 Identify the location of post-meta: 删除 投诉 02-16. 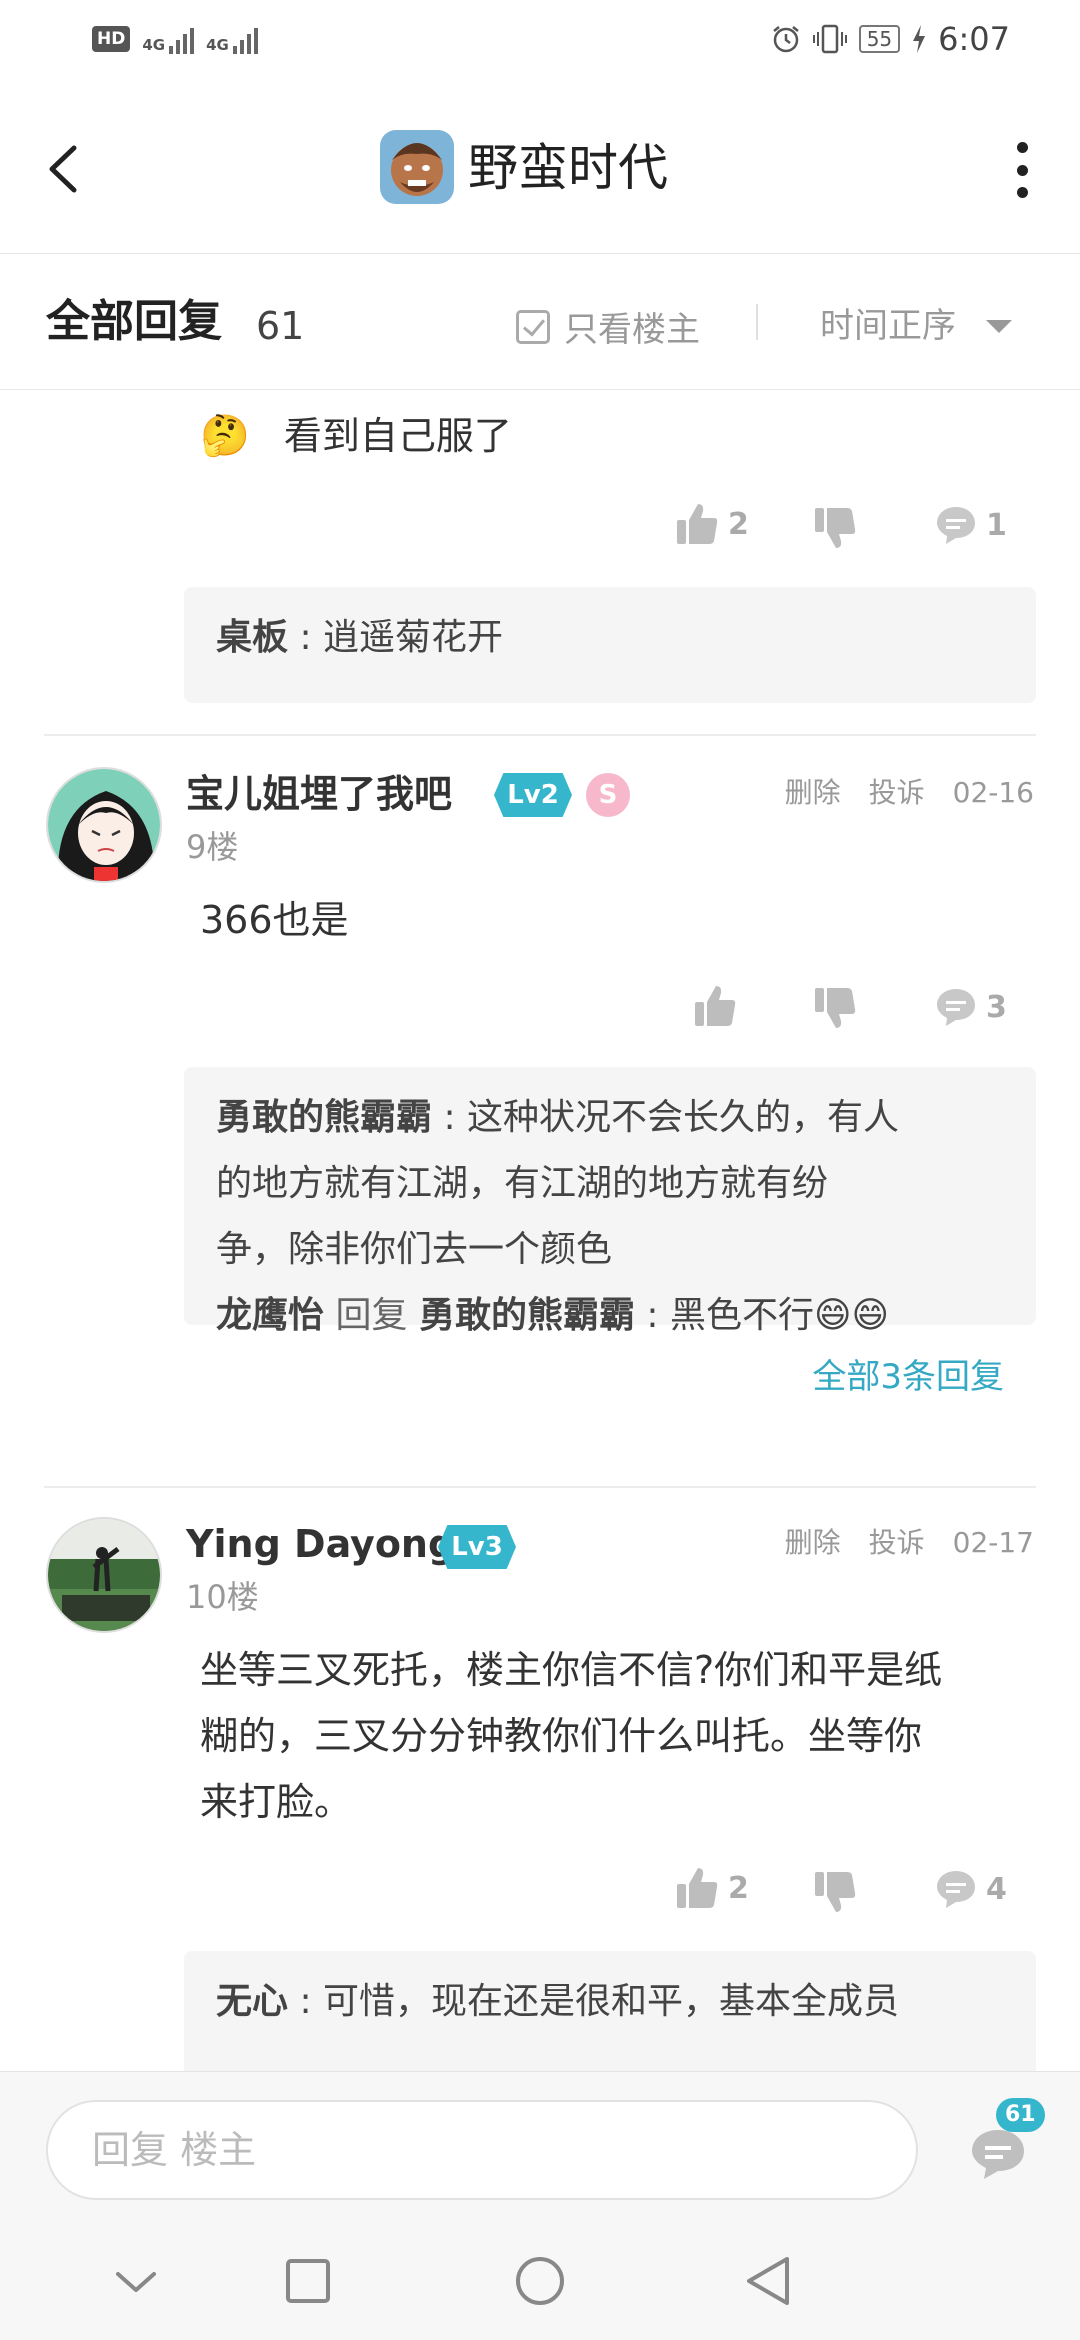
(909, 793).